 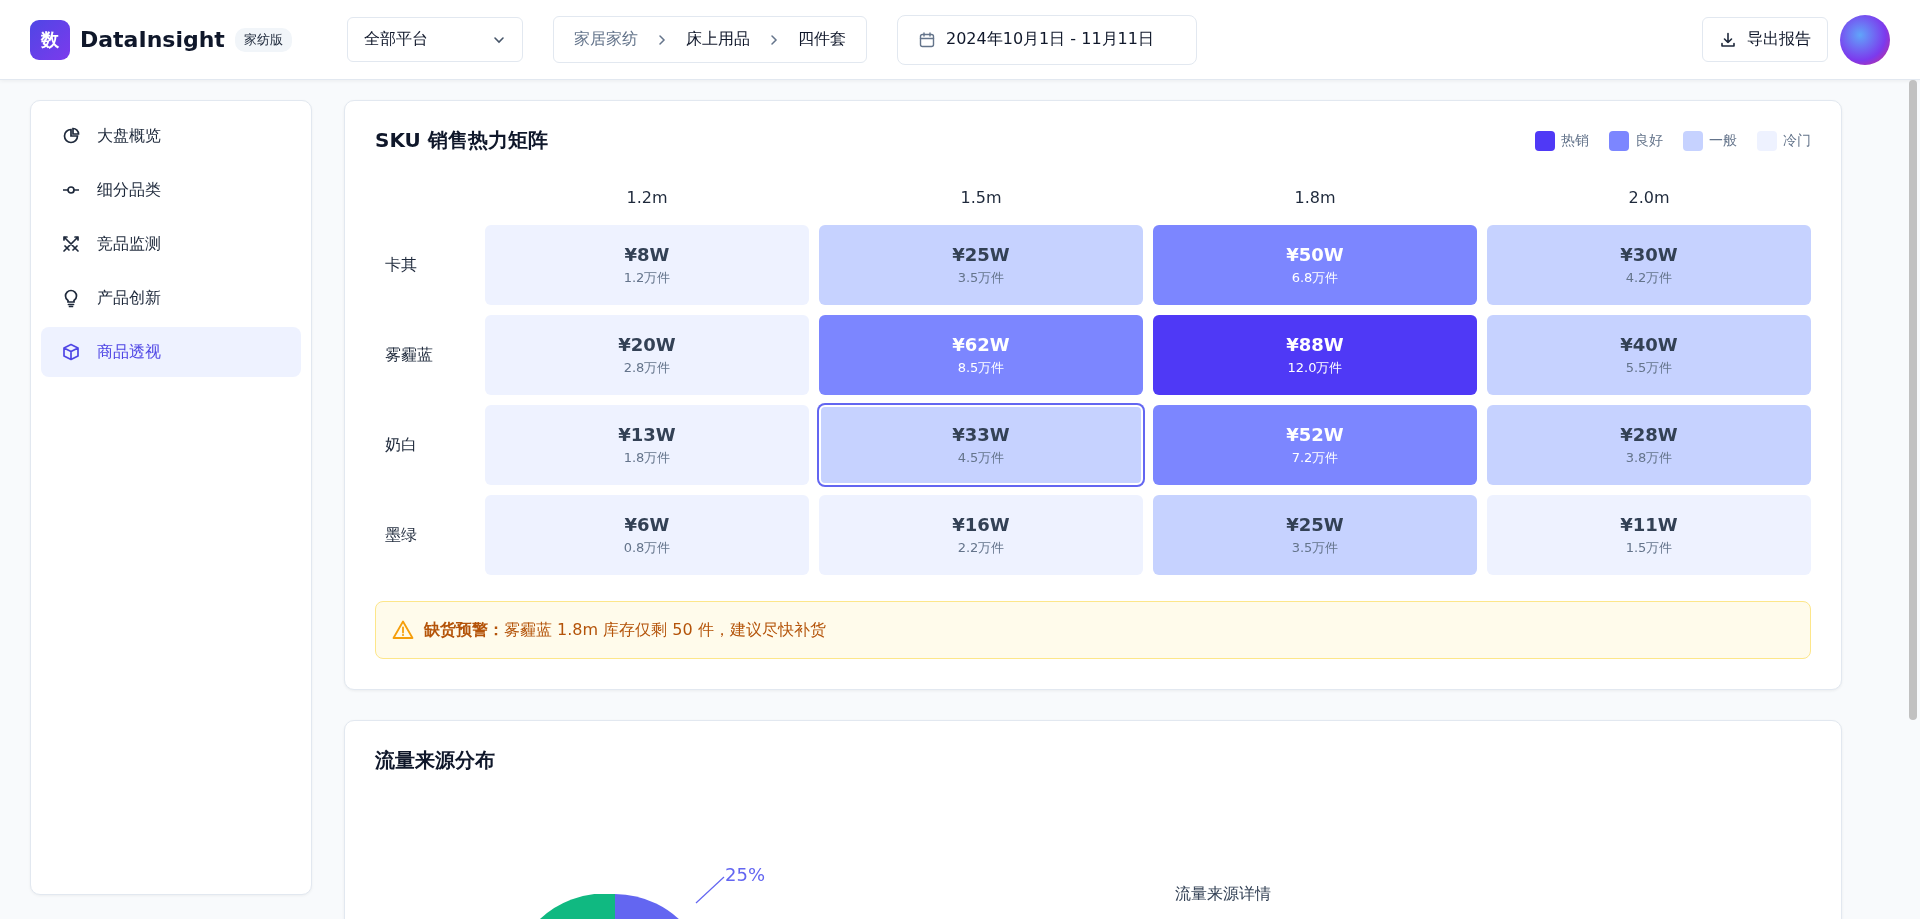 I want to click on breadcrumb-item: 四件套, so click(x=822, y=39).